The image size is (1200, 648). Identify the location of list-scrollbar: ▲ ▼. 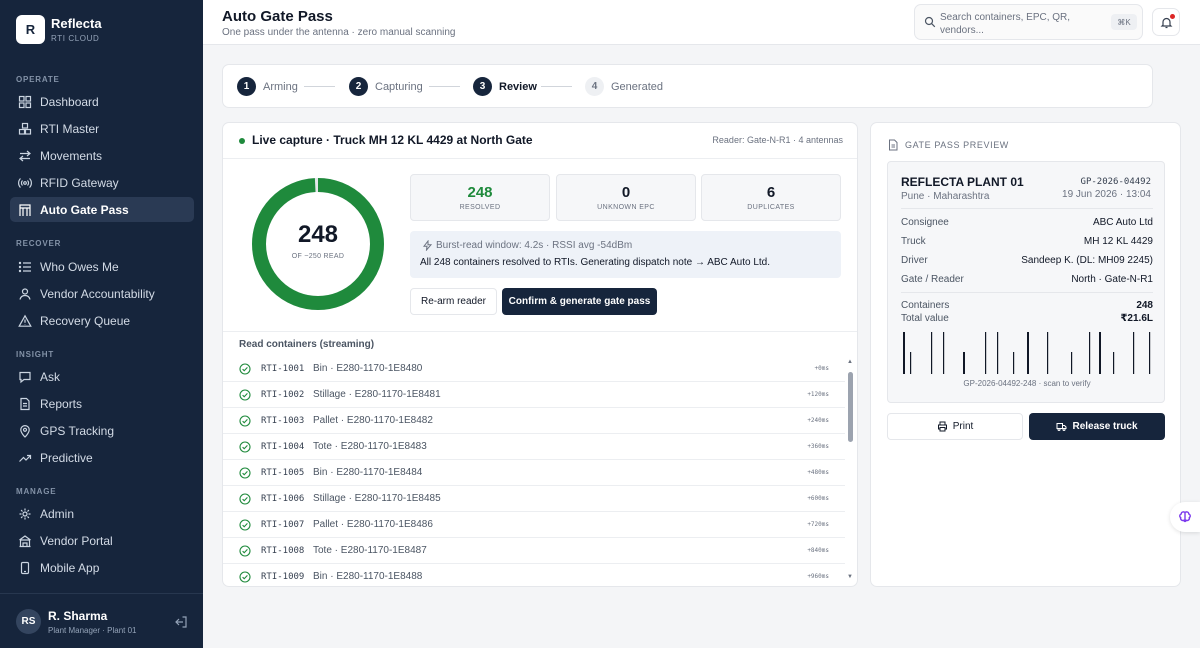
(850, 471).